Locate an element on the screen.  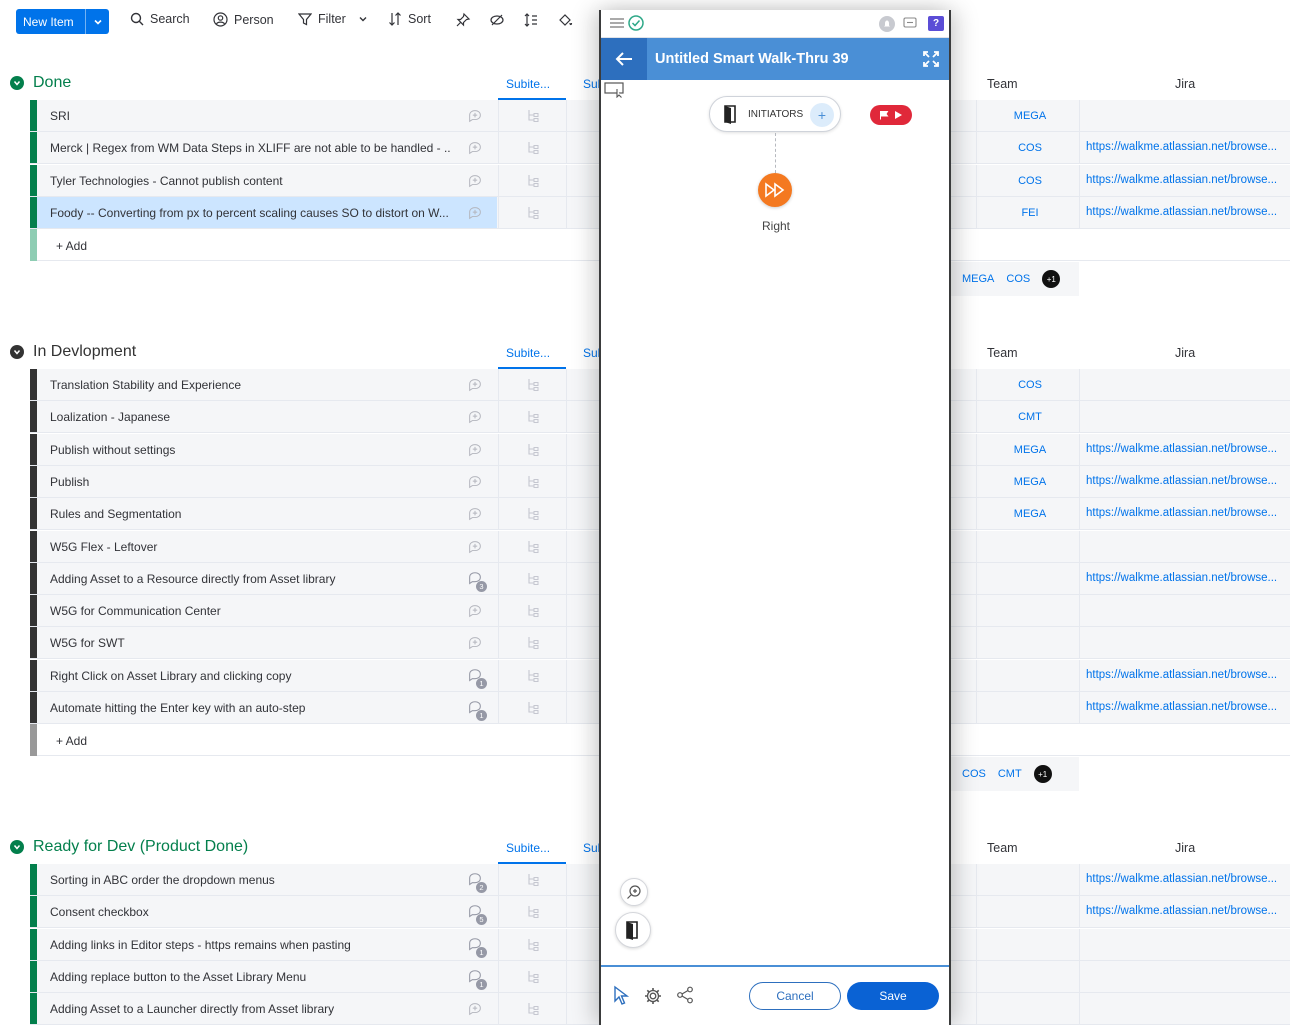
bell-icon is located at coordinates (887, 24).